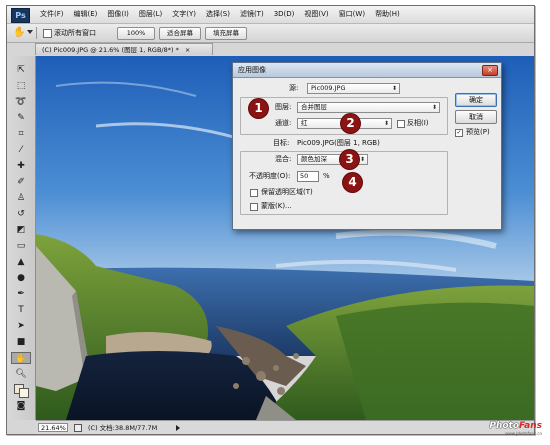  What do you see at coordinates (478, 132) in the screenshot?
I see `preview-label: 预览(P)` at bounding box center [478, 132].